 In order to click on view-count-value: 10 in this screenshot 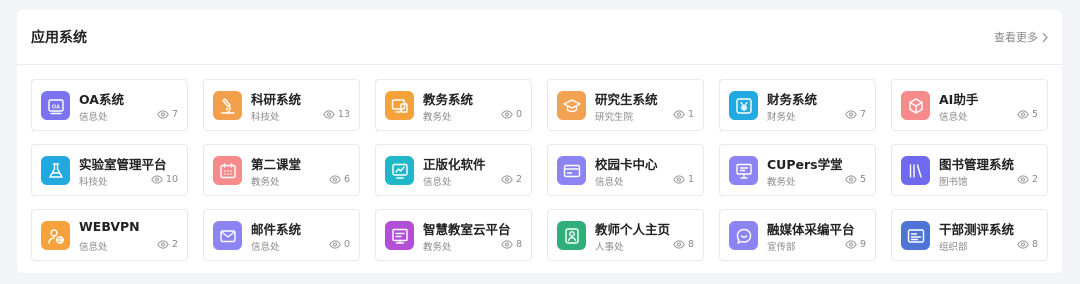, I will do `click(171, 179)`.